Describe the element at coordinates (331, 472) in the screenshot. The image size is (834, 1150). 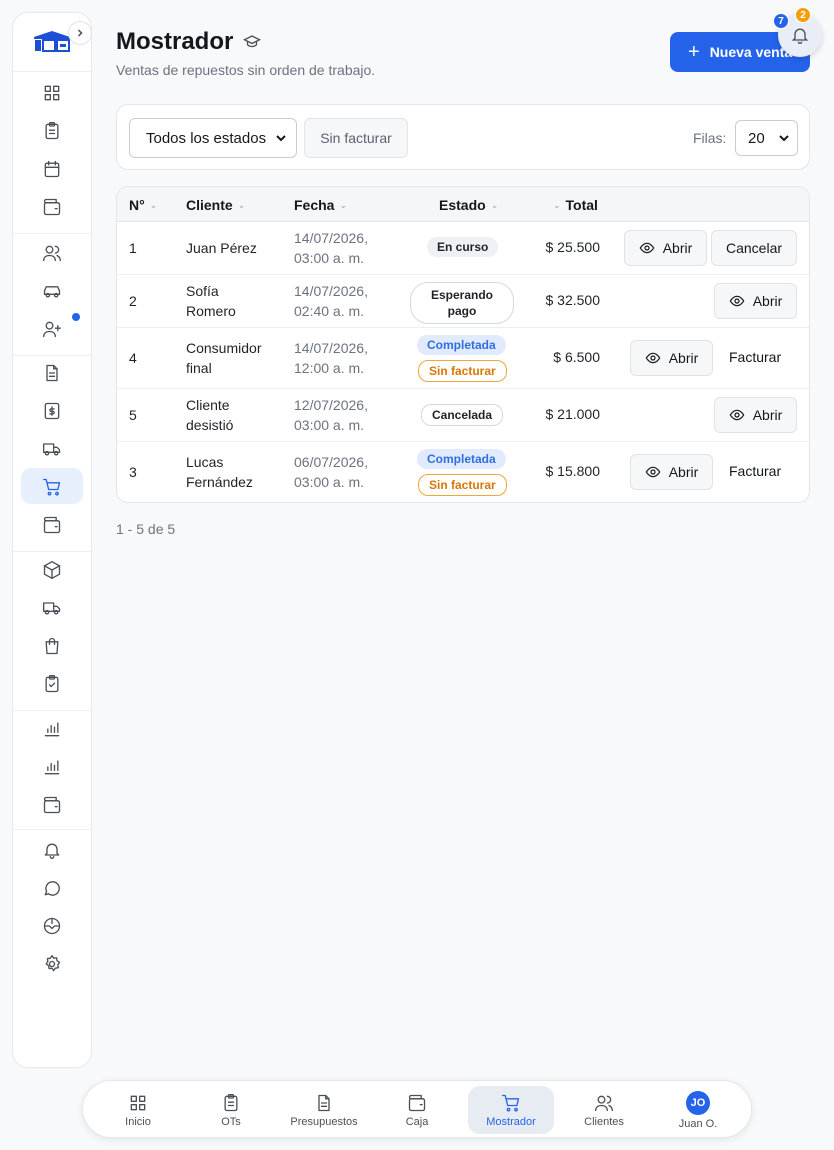
I see `row-date: 06/07/2026, 03:00 a. m.` at that location.